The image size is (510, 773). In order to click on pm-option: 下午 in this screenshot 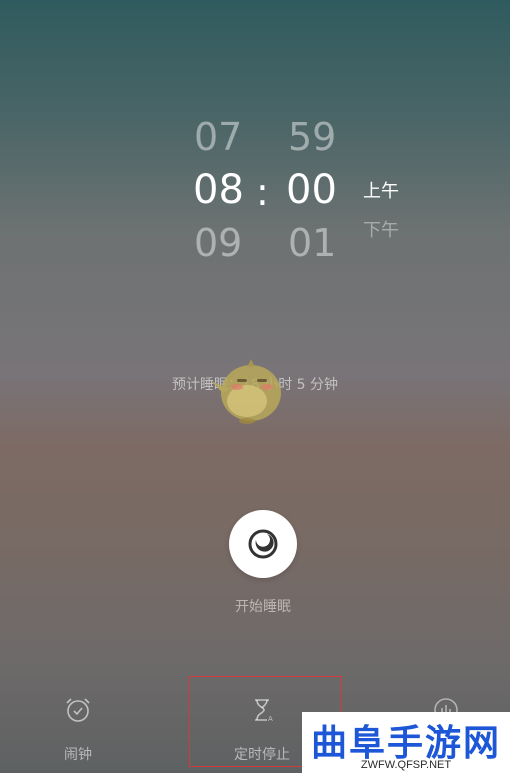, I will do `click(381, 229)`.